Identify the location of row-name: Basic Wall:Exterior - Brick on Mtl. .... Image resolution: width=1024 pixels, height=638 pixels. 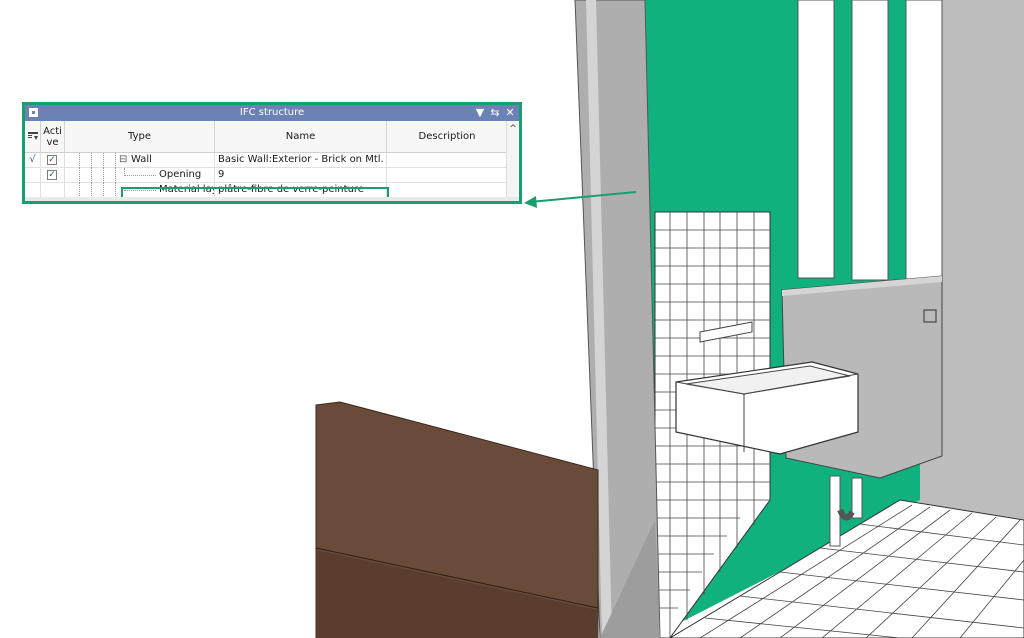
(301, 160).